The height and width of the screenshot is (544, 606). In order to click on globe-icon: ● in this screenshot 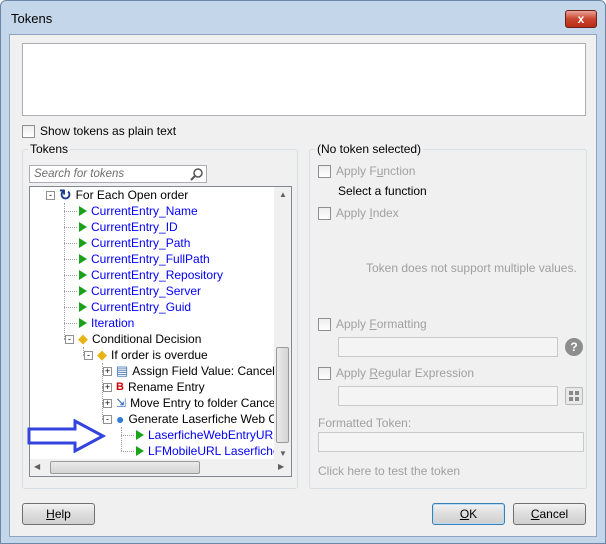, I will do `click(120, 419)`.